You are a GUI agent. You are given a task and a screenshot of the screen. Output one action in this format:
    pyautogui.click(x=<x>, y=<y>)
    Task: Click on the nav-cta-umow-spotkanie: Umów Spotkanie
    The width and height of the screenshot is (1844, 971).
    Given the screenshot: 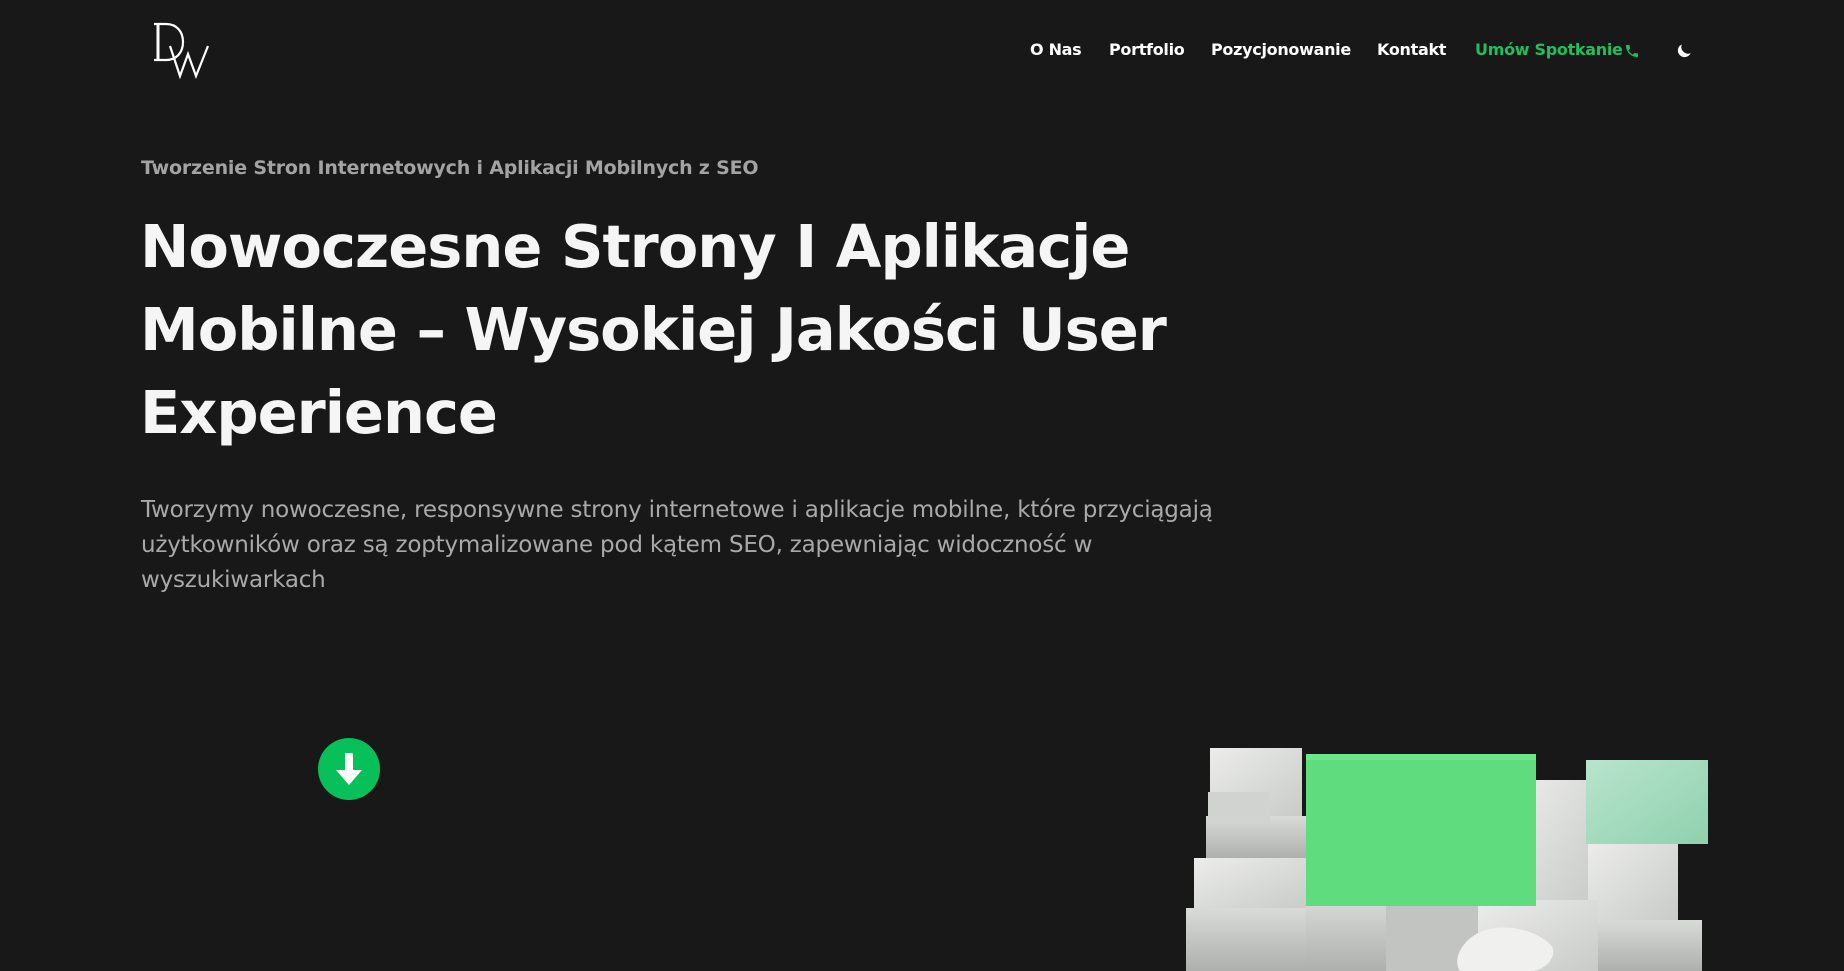 What is the action you would take?
    pyautogui.click(x=1549, y=50)
    